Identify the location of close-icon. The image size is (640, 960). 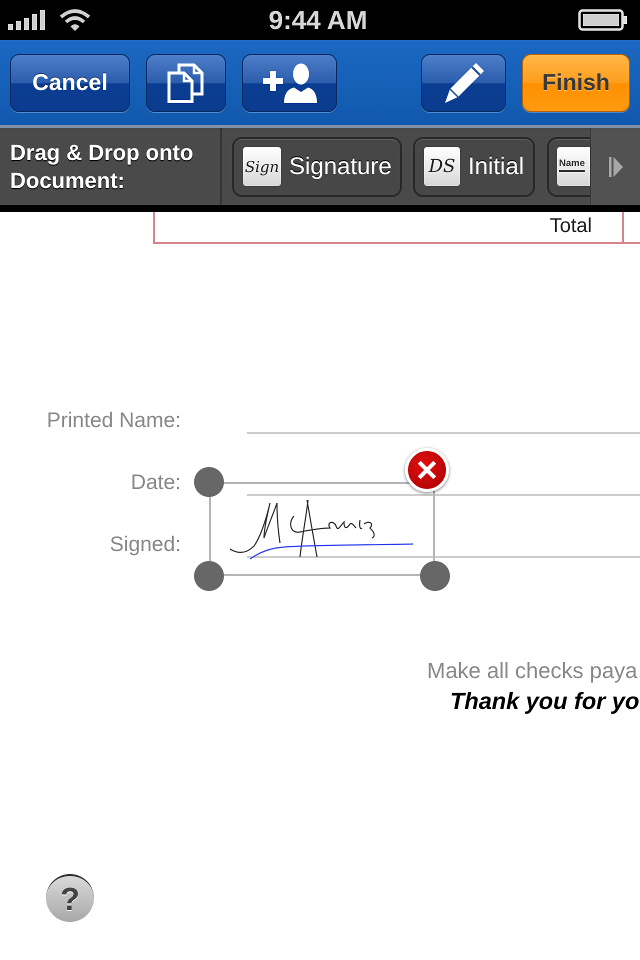
(427, 470).